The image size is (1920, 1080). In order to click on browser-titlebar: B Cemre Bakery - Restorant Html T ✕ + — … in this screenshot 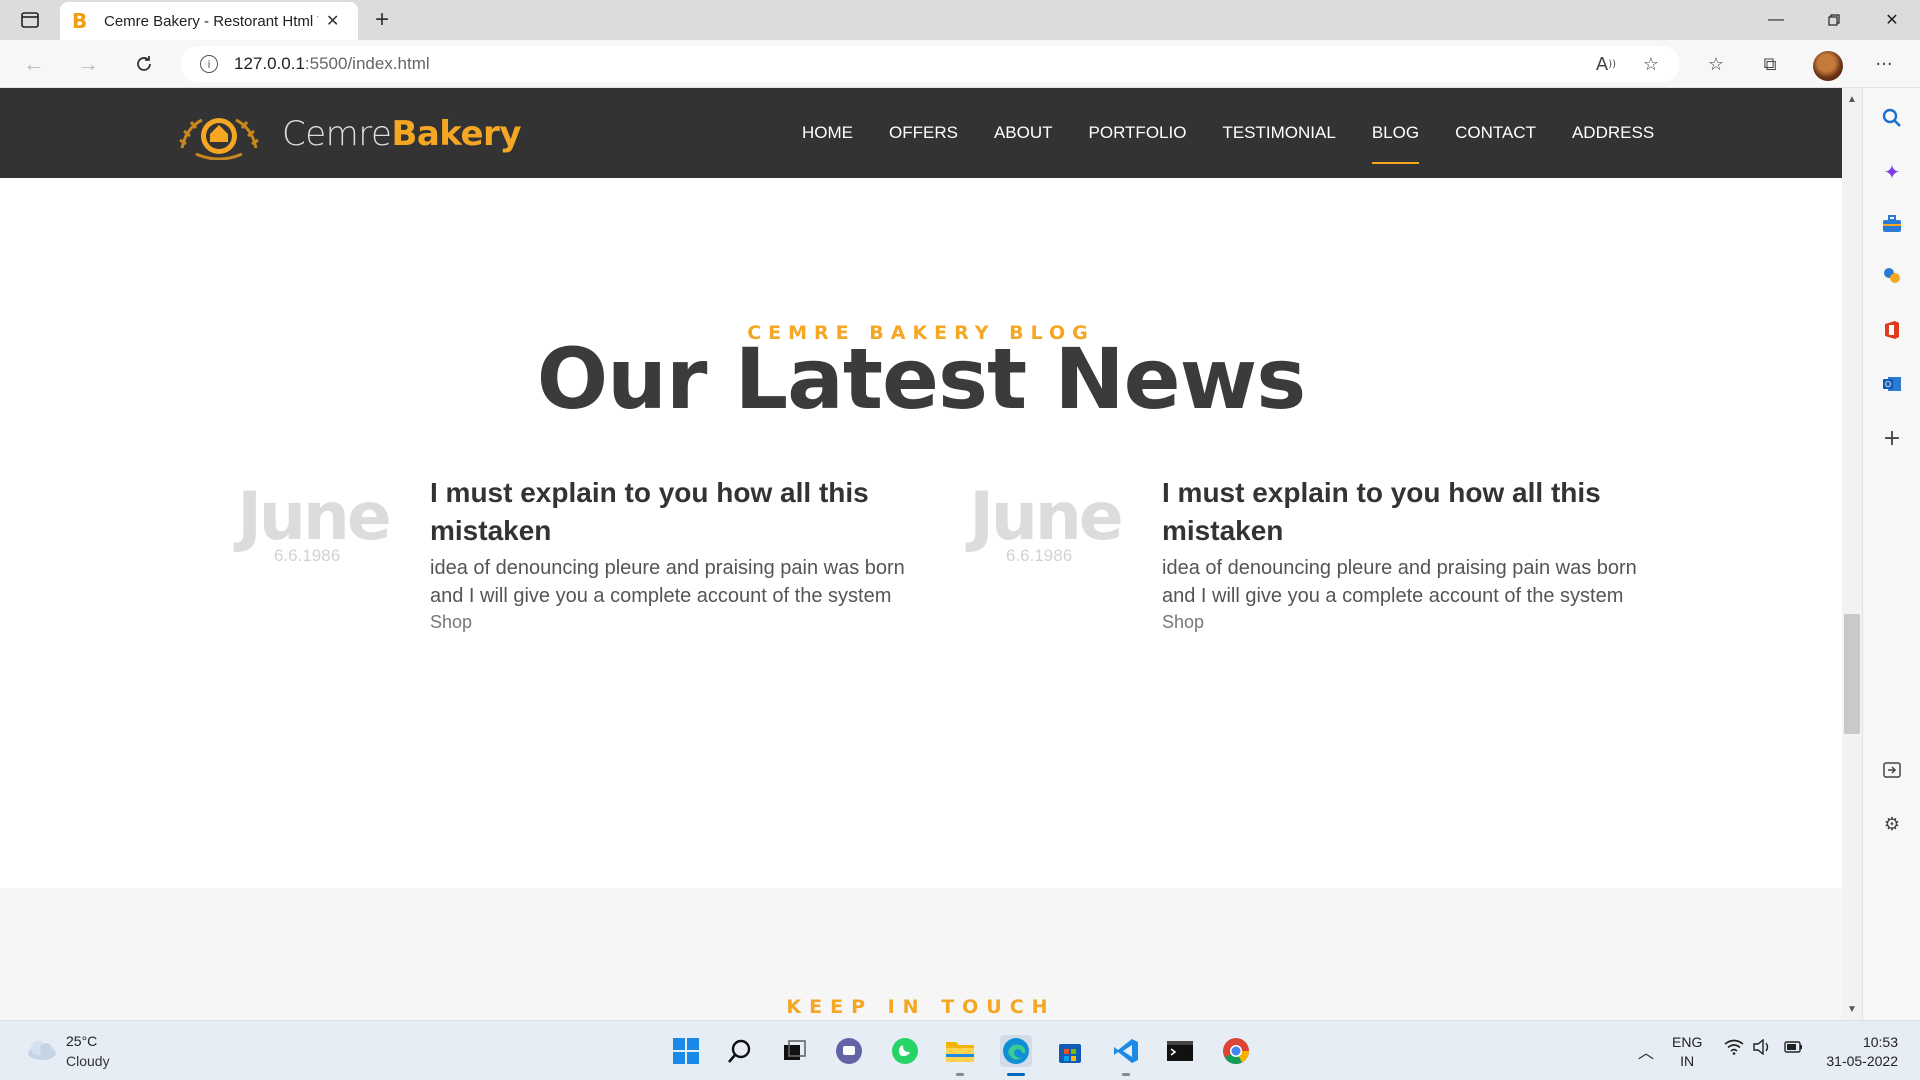, I will do `click(960, 20)`.